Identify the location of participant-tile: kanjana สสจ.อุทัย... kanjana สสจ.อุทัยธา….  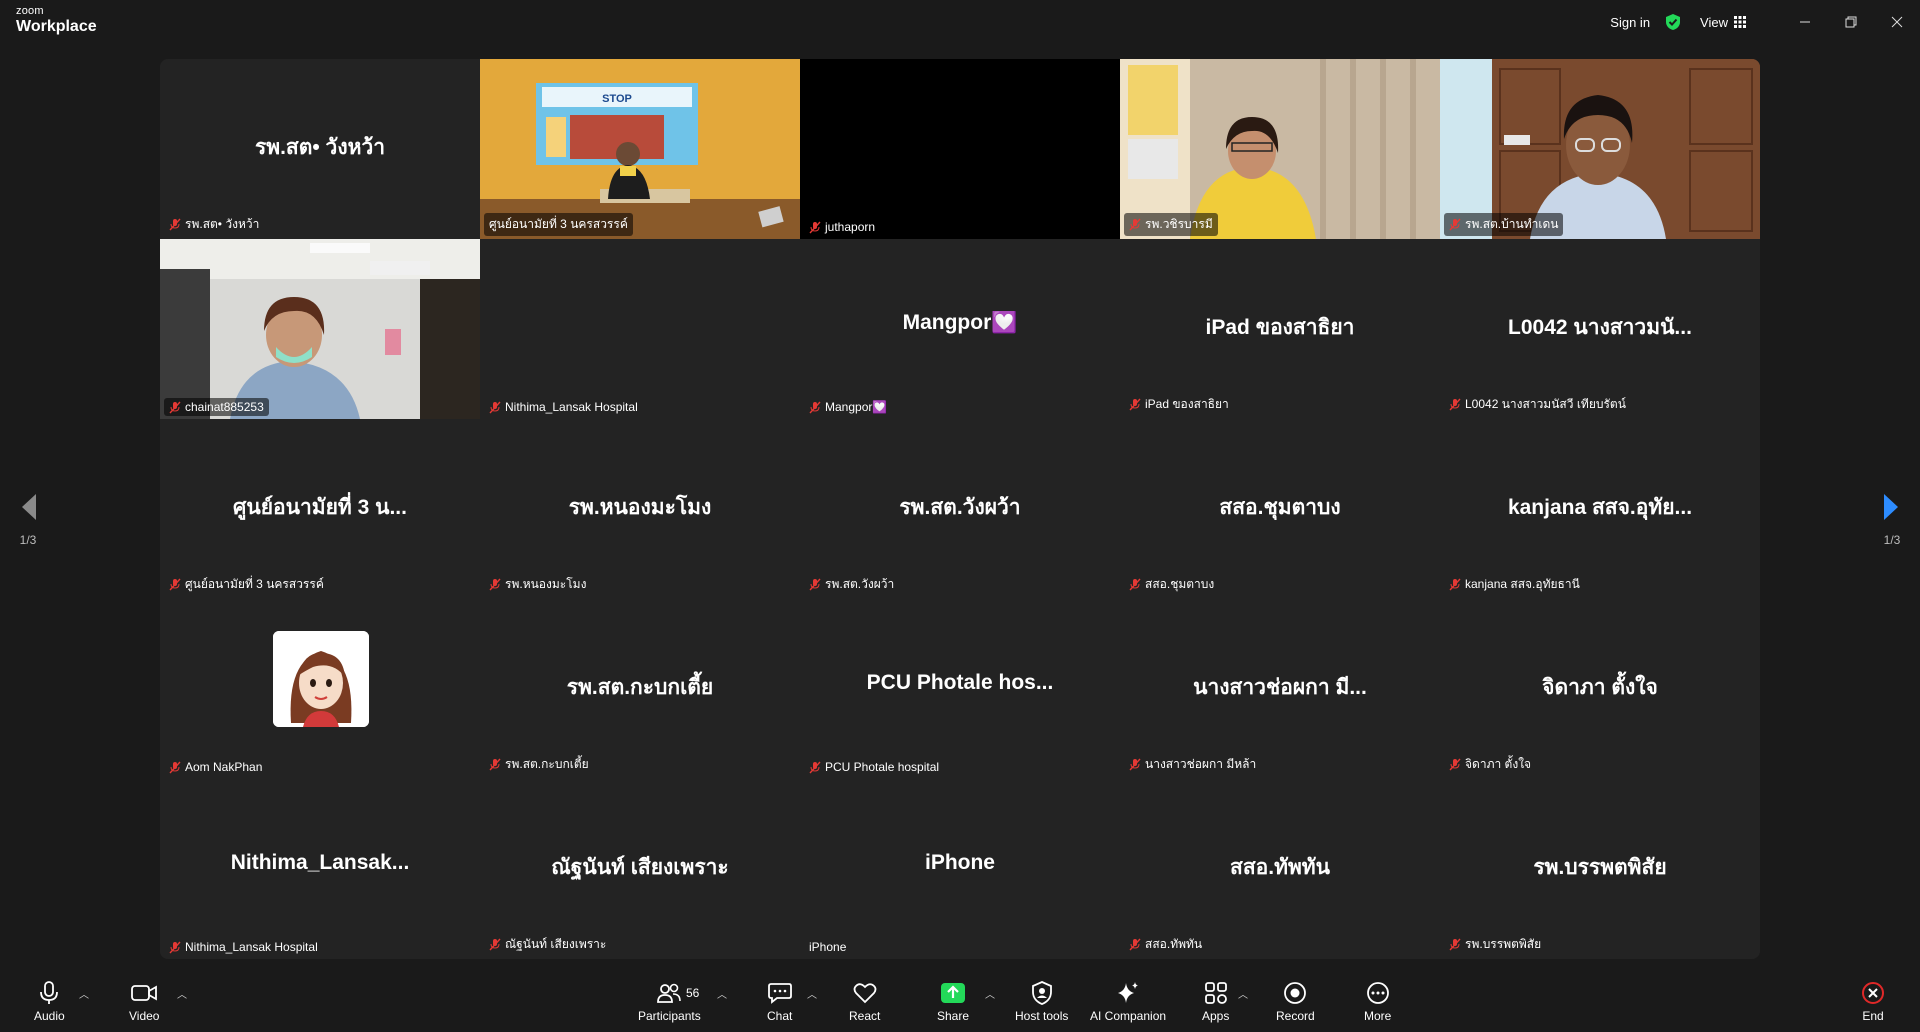
(1600, 509).